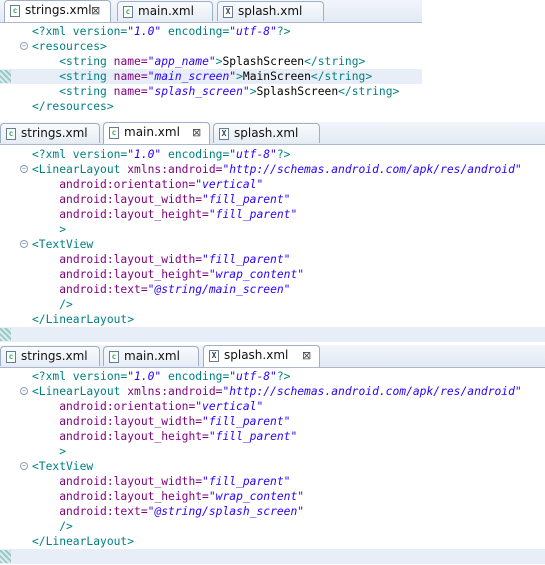 The width and height of the screenshot is (545, 565). I want to click on code-text: </resources>, so click(73, 106).